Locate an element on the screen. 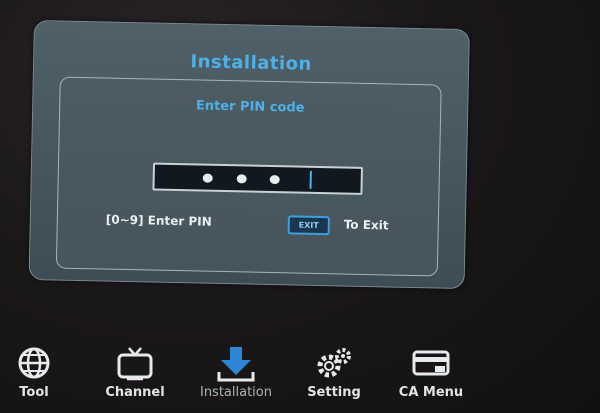 Image resolution: width=600 pixels, height=413 pixels. menu-label-installation: Installation is located at coordinates (235, 392).